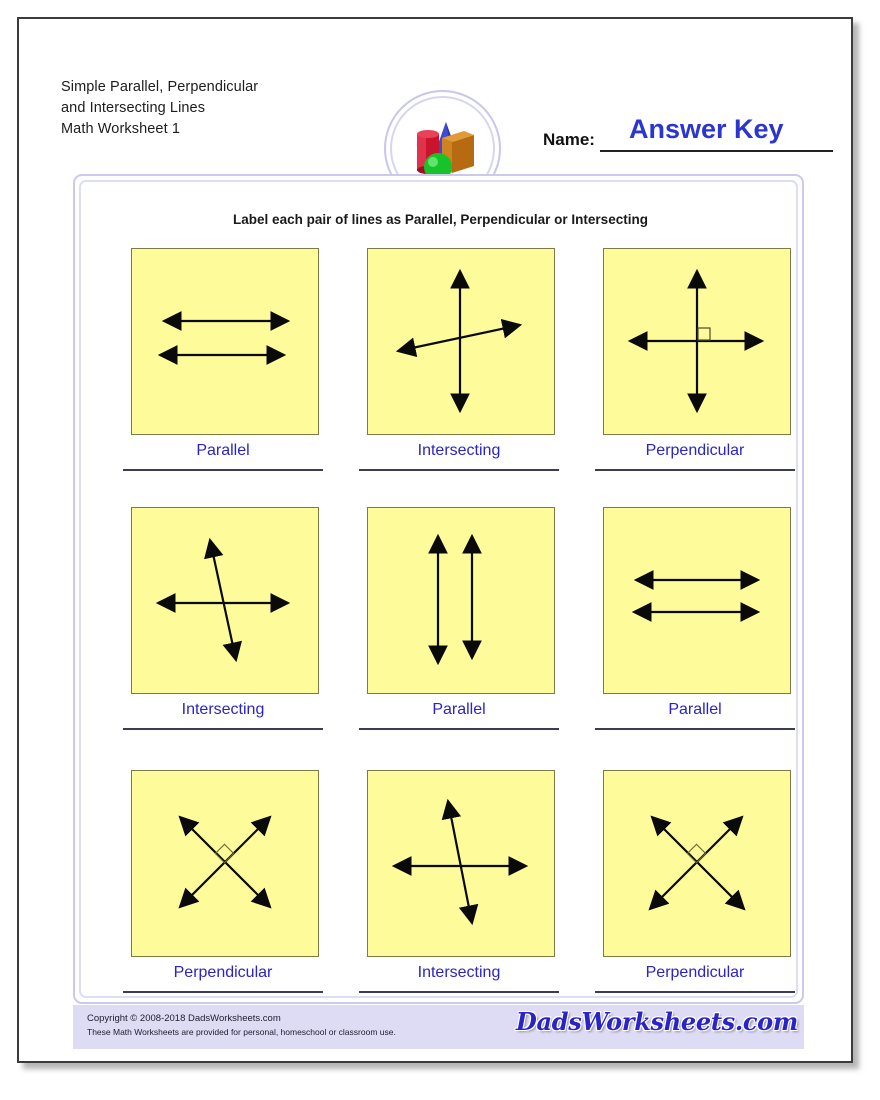 Image resolution: width=880 pixels, height=1100 pixels. I want to click on problem-9: Perpendicular, so click(695, 885).